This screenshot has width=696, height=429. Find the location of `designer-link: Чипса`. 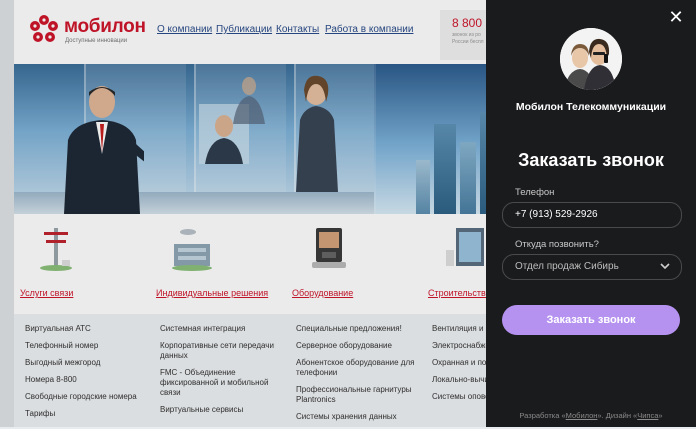

designer-link: Чипса is located at coordinates (647, 415).